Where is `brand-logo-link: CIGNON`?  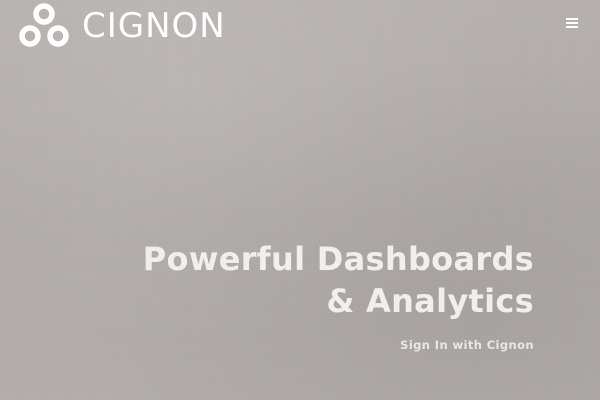
brand-logo-link: CIGNON is located at coordinates (122, 26).